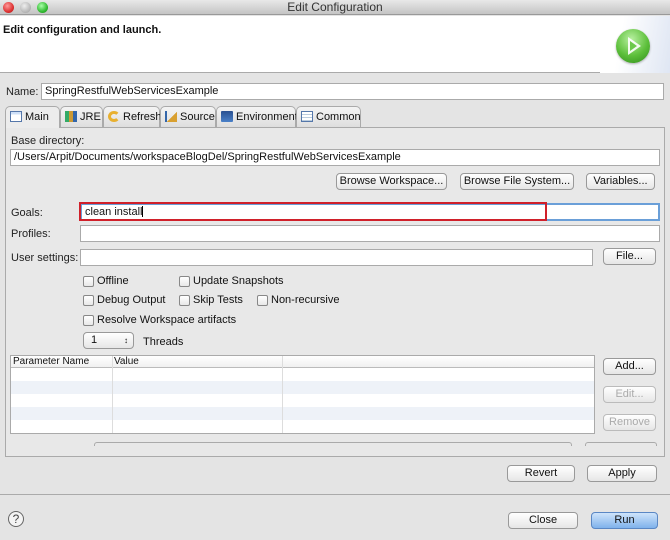 The width and height of the screenshot is (670, 540). Describe the element at coordinates (305, 300) in the screenshot. I see `non-recursive-label: Non-recursive` at that location.